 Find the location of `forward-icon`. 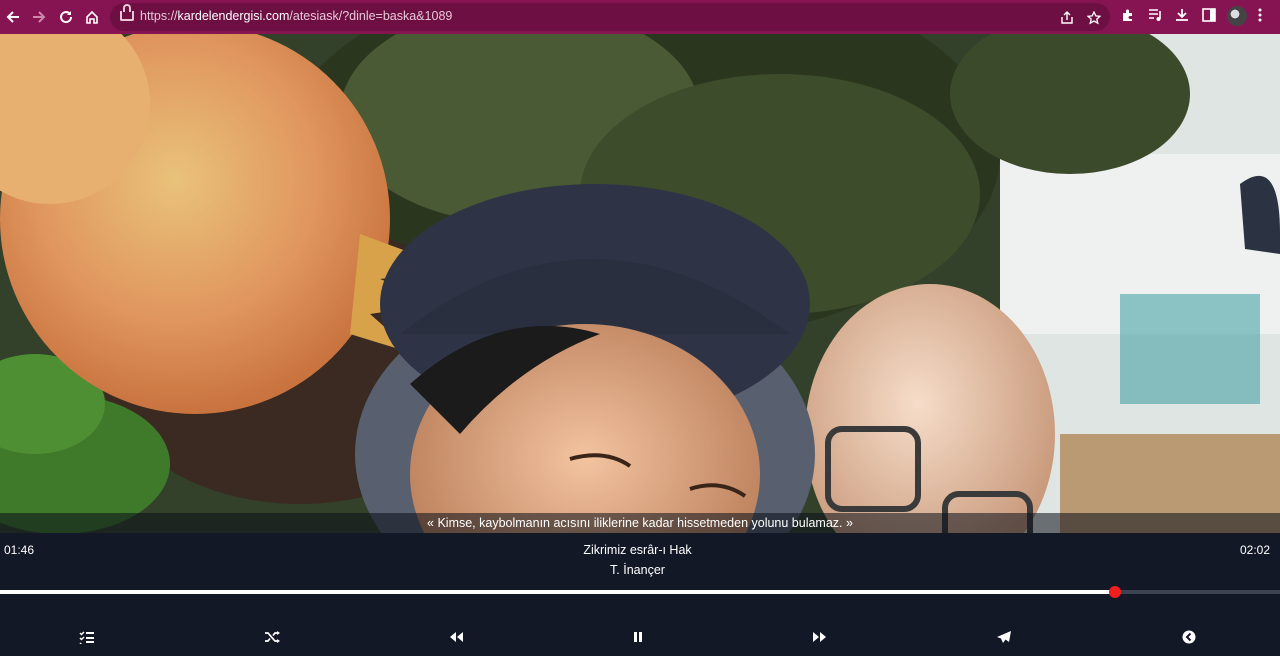

forward-icon is located at coordinates (39, 17).